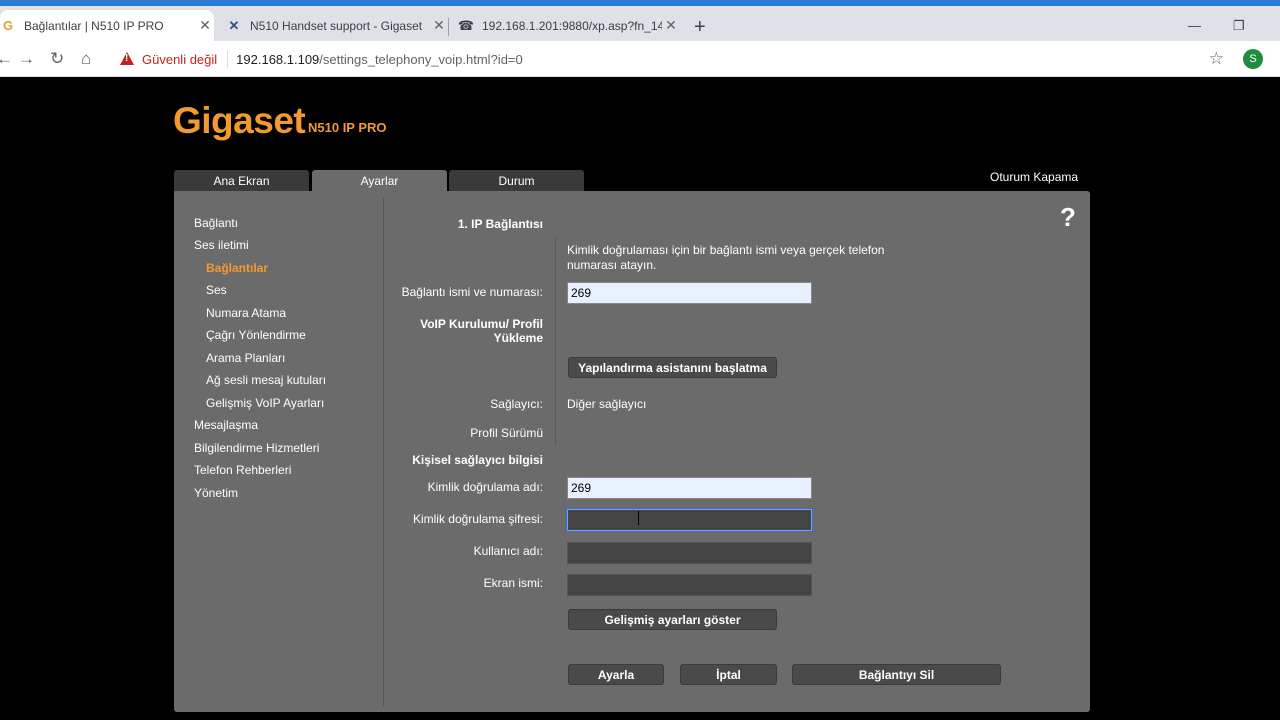 This screenshot has height=720, width=1280. Describe the element at coordinates (383, 452) in the screenshot. I see `sidebar-divider` at that location.